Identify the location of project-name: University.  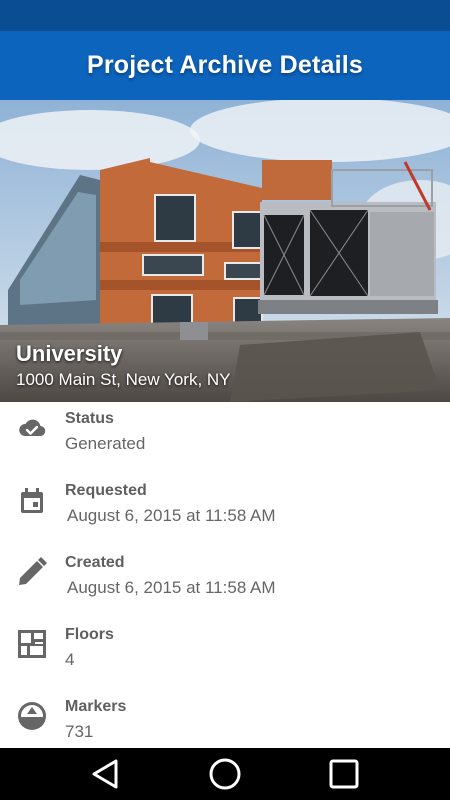
(69, 353).